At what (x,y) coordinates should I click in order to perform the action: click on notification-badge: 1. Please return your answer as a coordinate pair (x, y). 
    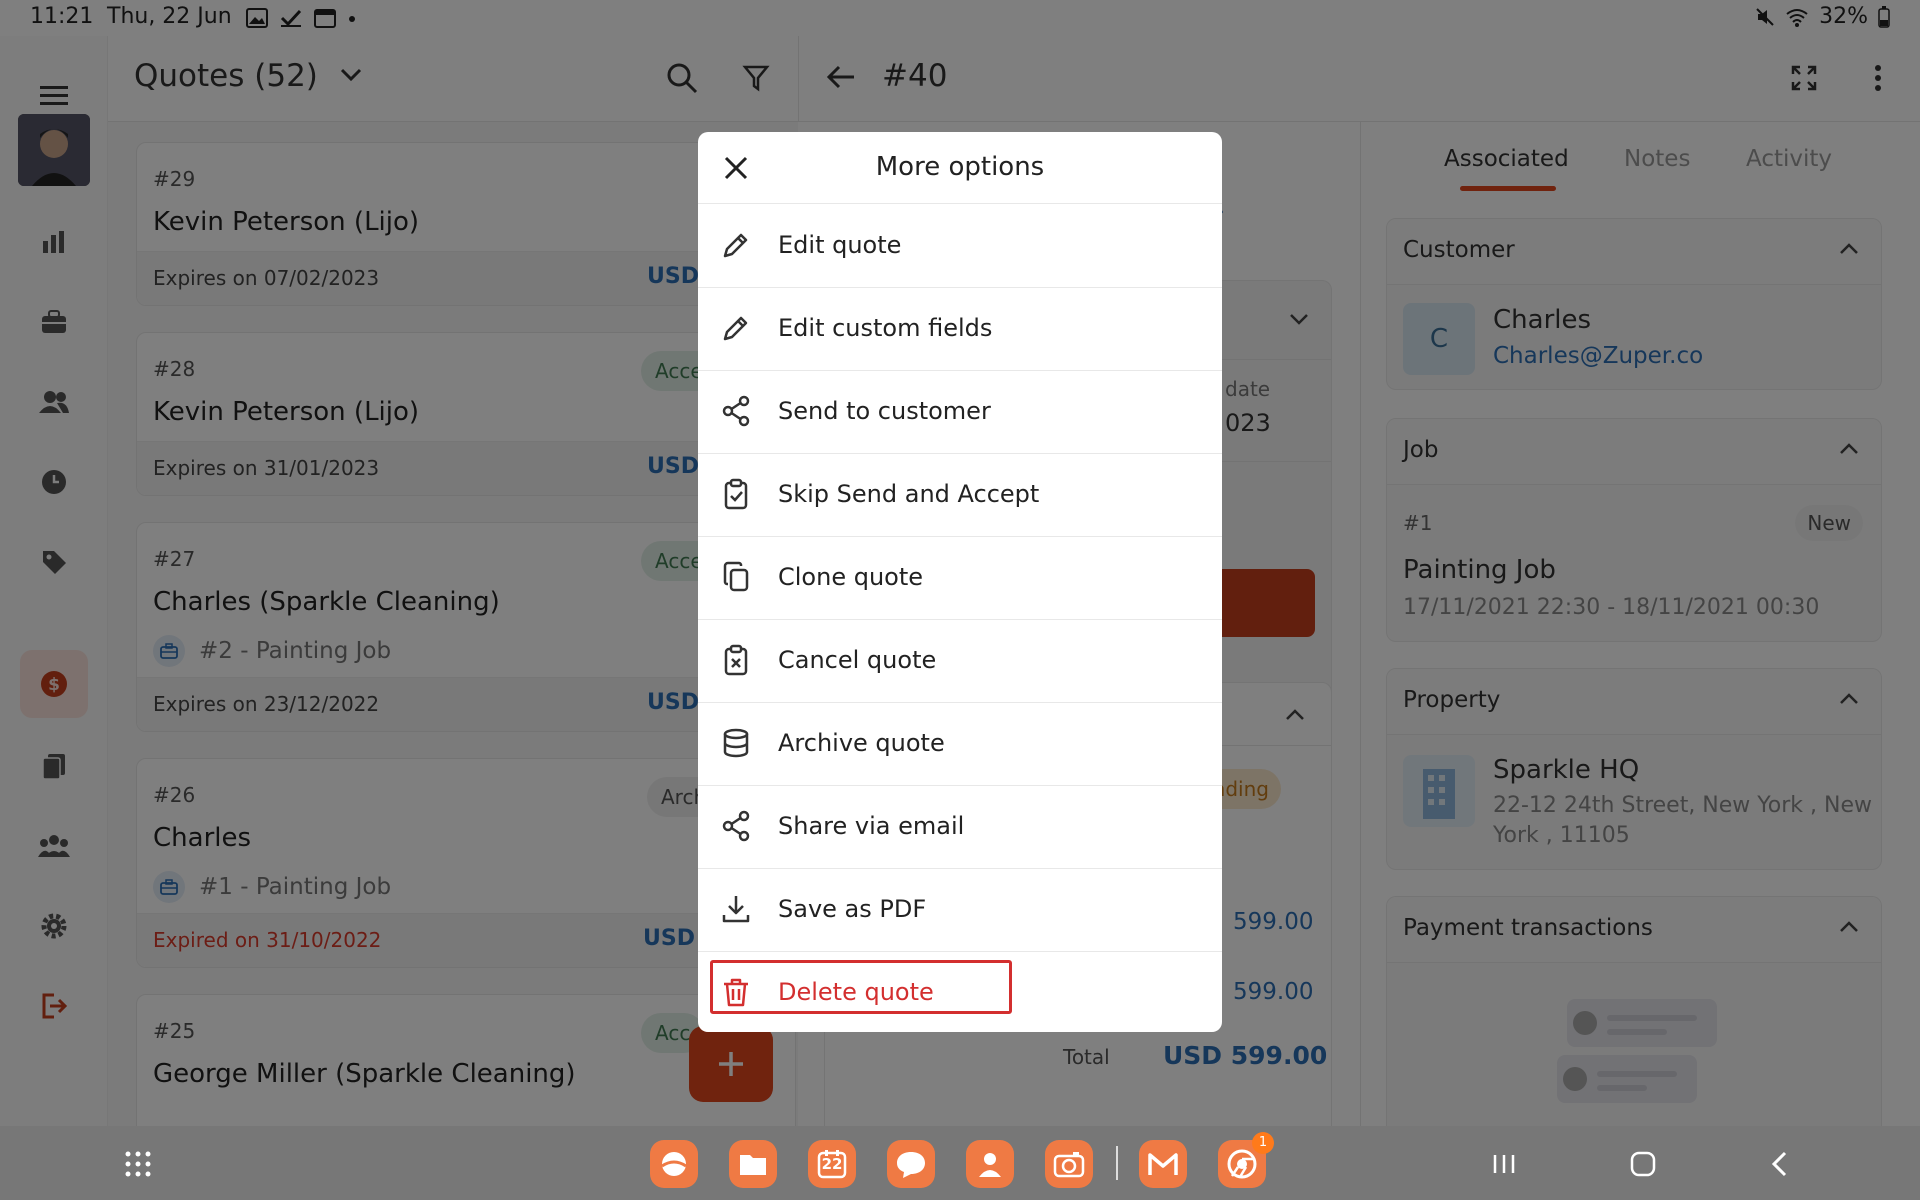
    Looking at the image, I should click on (1263, 1143).